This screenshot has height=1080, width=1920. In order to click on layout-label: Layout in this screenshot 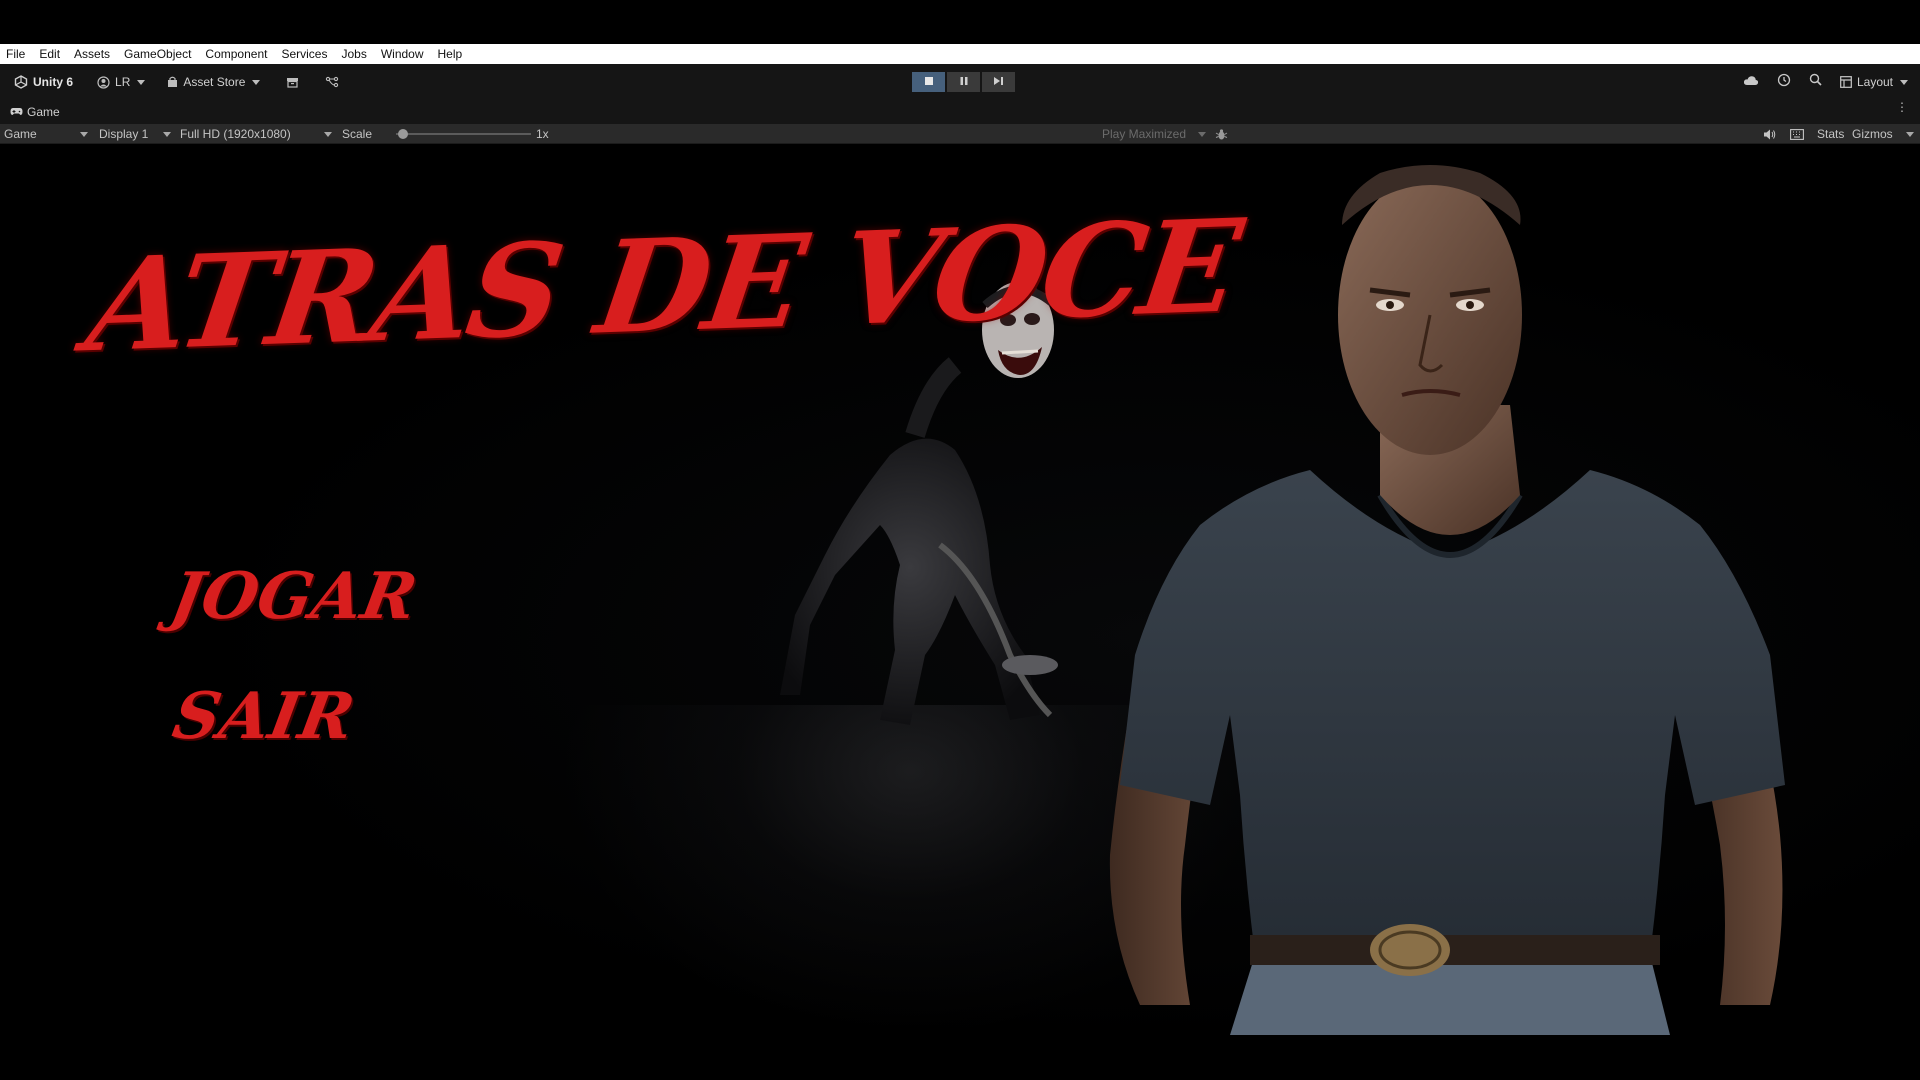, I will do `click(1874, 82)`.